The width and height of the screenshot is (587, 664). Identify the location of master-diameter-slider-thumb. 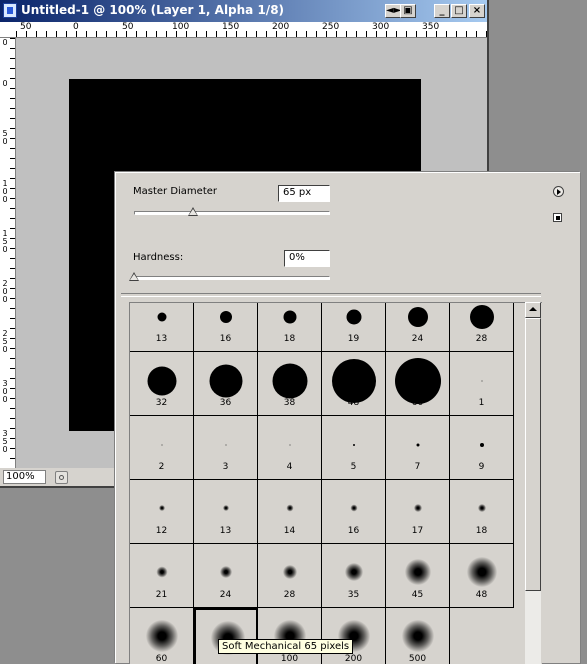
(192, 211).